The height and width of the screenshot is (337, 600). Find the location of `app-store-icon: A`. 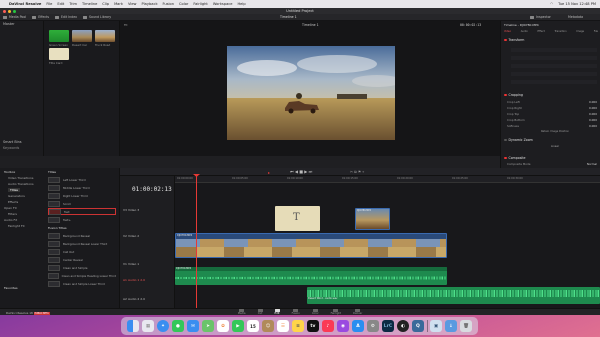

app-store-icon: A is located at coordinates (358, 326).